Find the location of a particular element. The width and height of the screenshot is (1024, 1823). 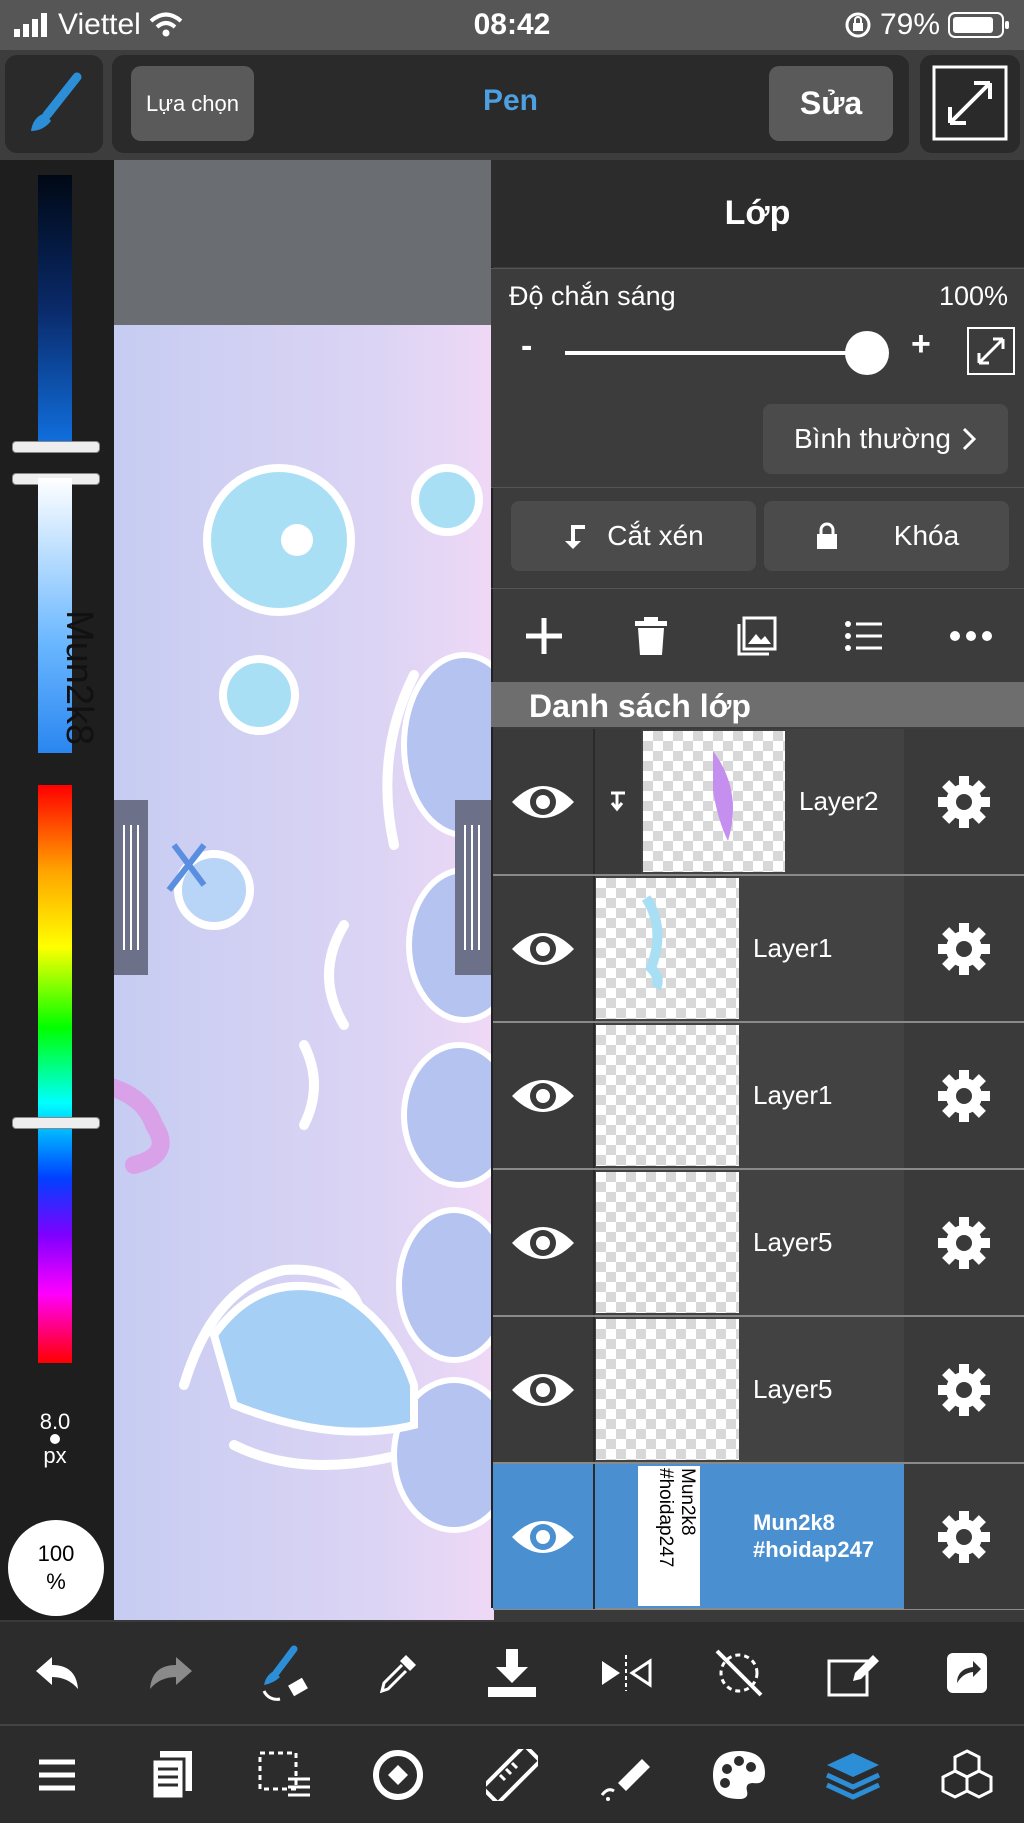

panel-drag-handle-left is located at coordinates (131, 887).